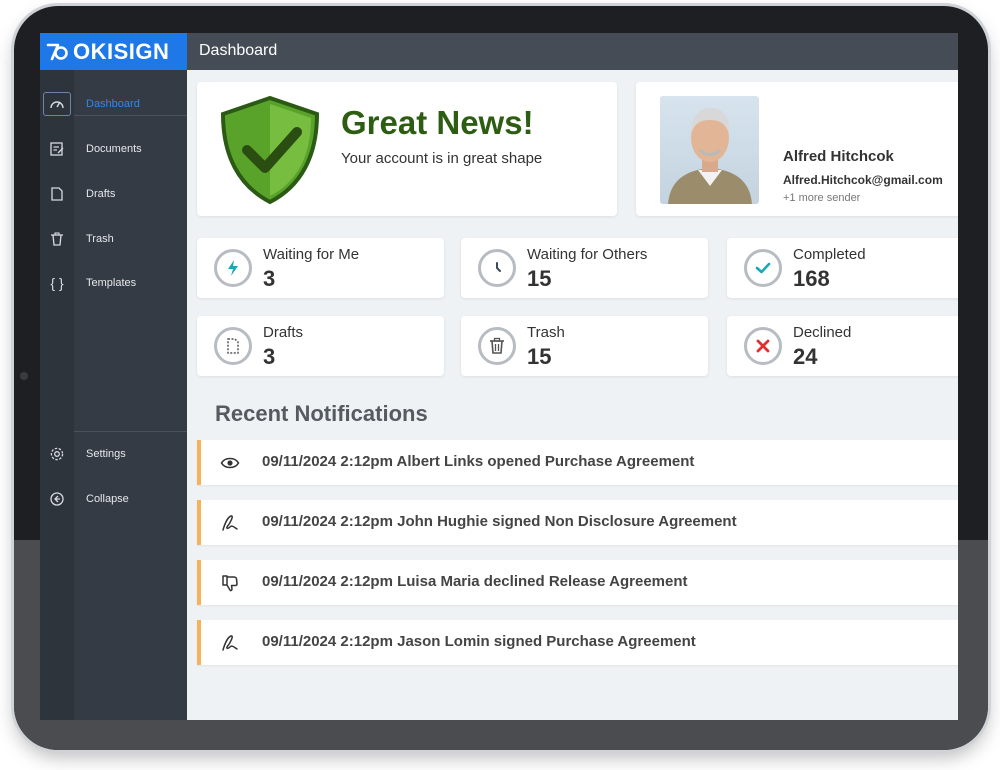  Describe the element at coordinates (763, 346) in the screenshot. I see `x-icon` at that location.